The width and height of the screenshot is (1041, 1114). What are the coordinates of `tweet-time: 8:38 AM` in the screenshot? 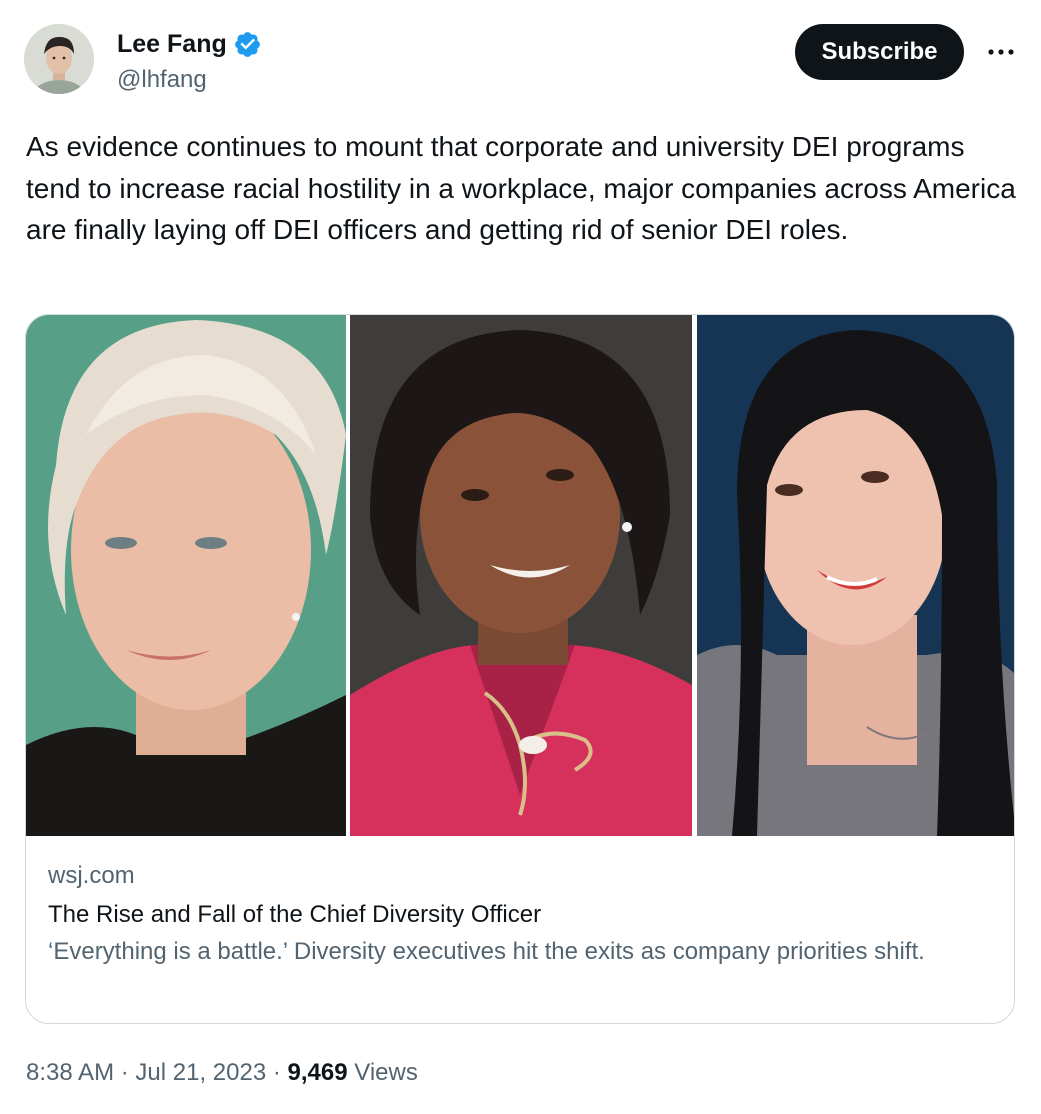 It's located at (70, 1072).